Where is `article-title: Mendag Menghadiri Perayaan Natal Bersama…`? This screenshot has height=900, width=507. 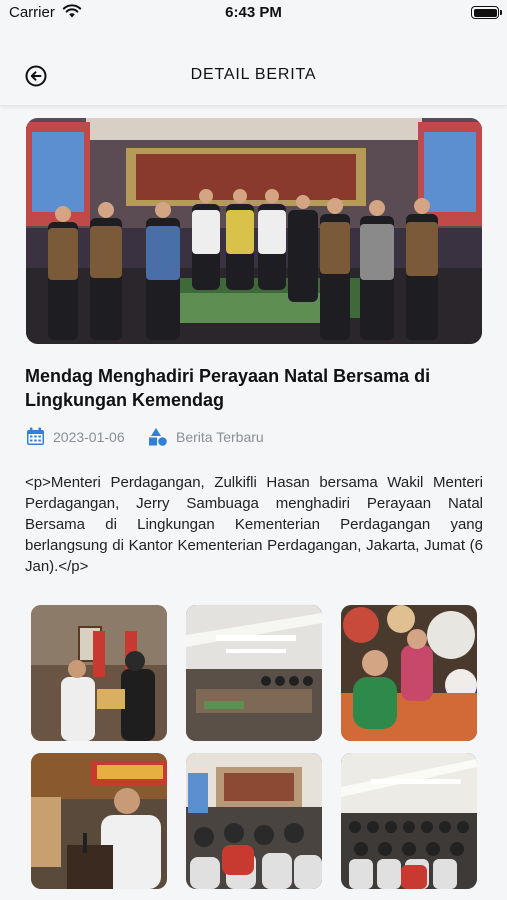
article-title: Mendag Menghadiri Perayaan Natal Bersama… is located at coordinates (228, 388).